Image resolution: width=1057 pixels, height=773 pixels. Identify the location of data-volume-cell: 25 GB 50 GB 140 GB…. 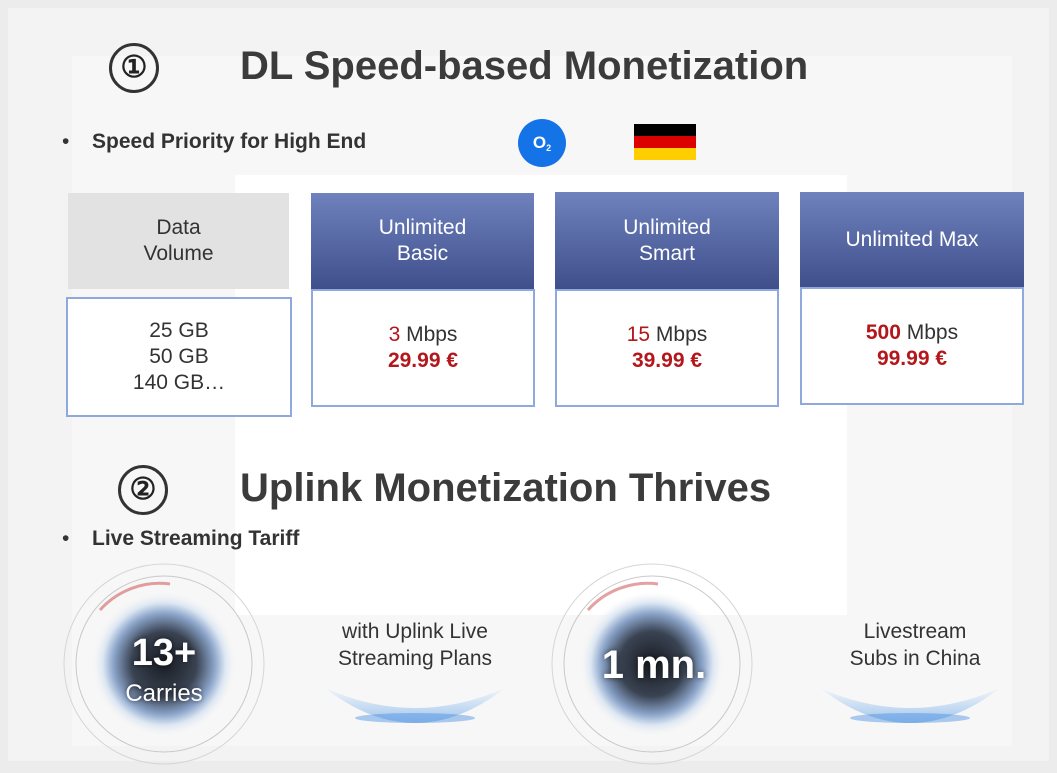
(179, 357).